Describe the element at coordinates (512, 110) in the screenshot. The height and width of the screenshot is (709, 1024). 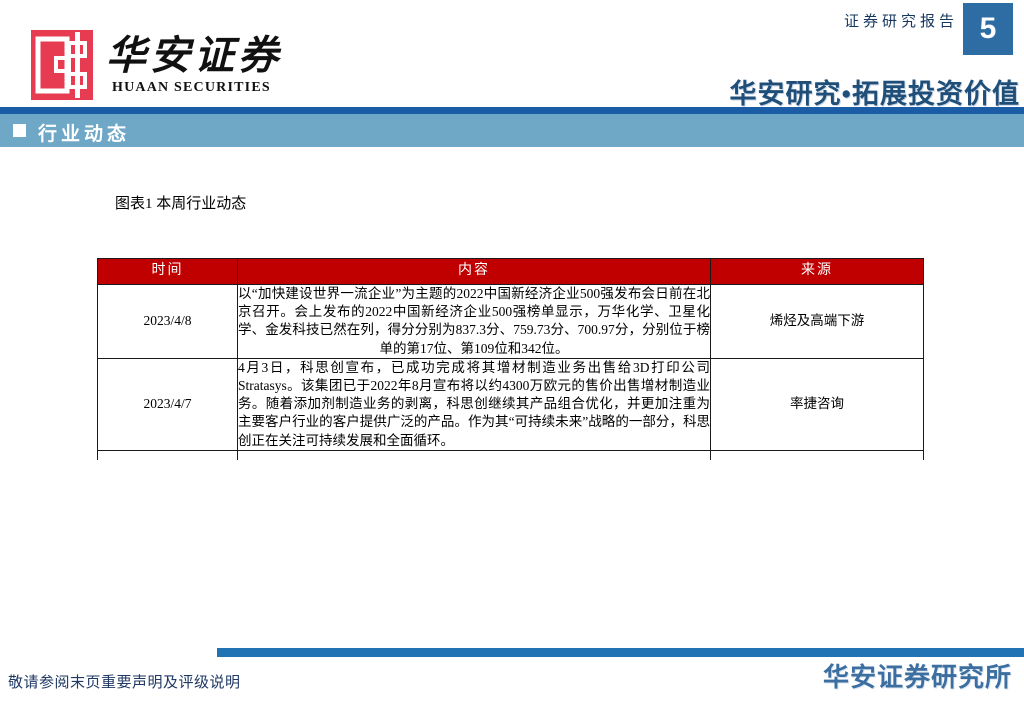
I see `header-divider-strip` at that location.